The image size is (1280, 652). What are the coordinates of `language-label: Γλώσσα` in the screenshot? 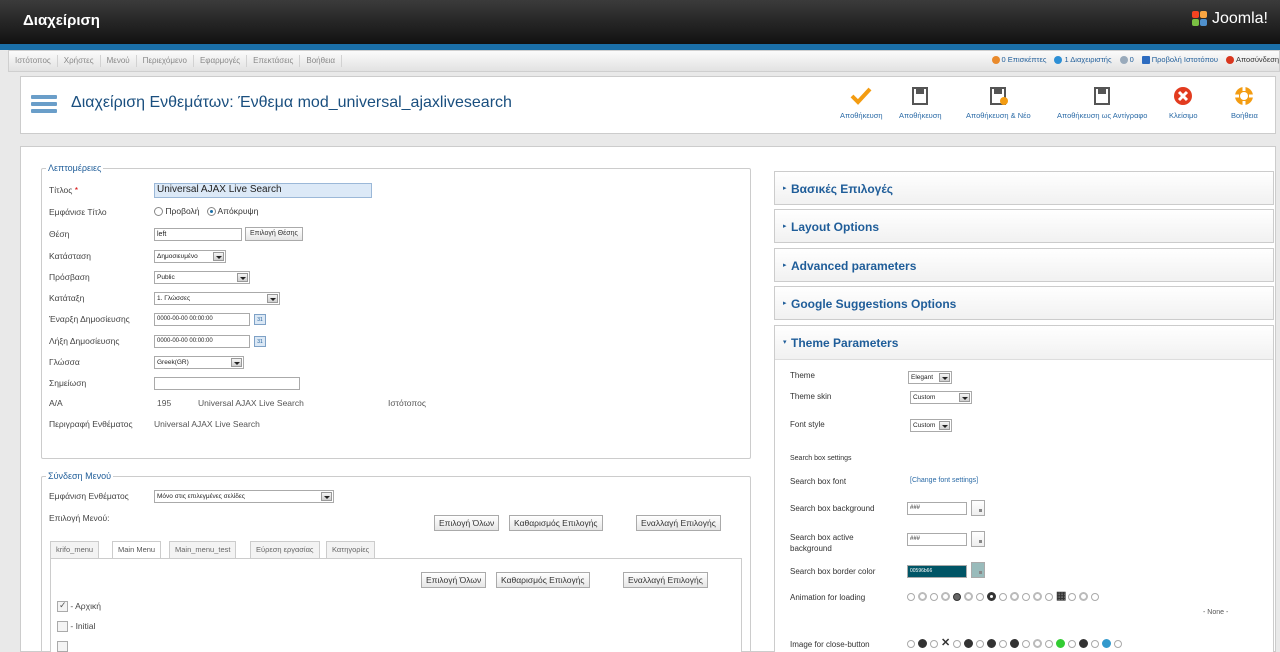 It's located at (64, 362).